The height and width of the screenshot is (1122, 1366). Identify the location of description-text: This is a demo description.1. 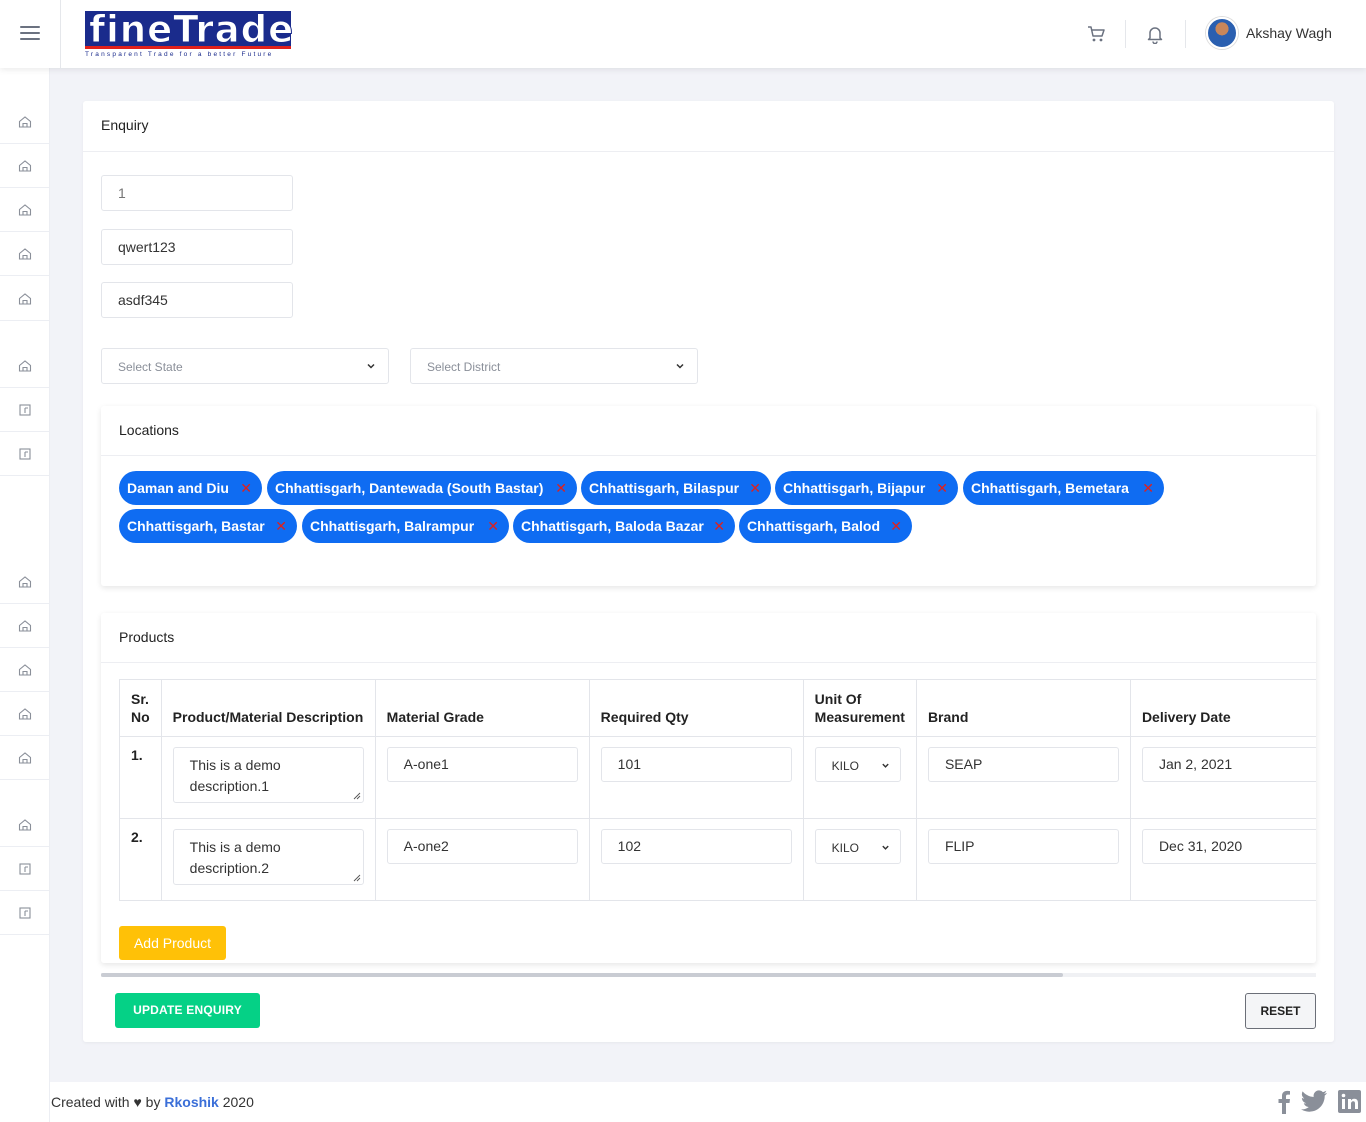
(235, 775).